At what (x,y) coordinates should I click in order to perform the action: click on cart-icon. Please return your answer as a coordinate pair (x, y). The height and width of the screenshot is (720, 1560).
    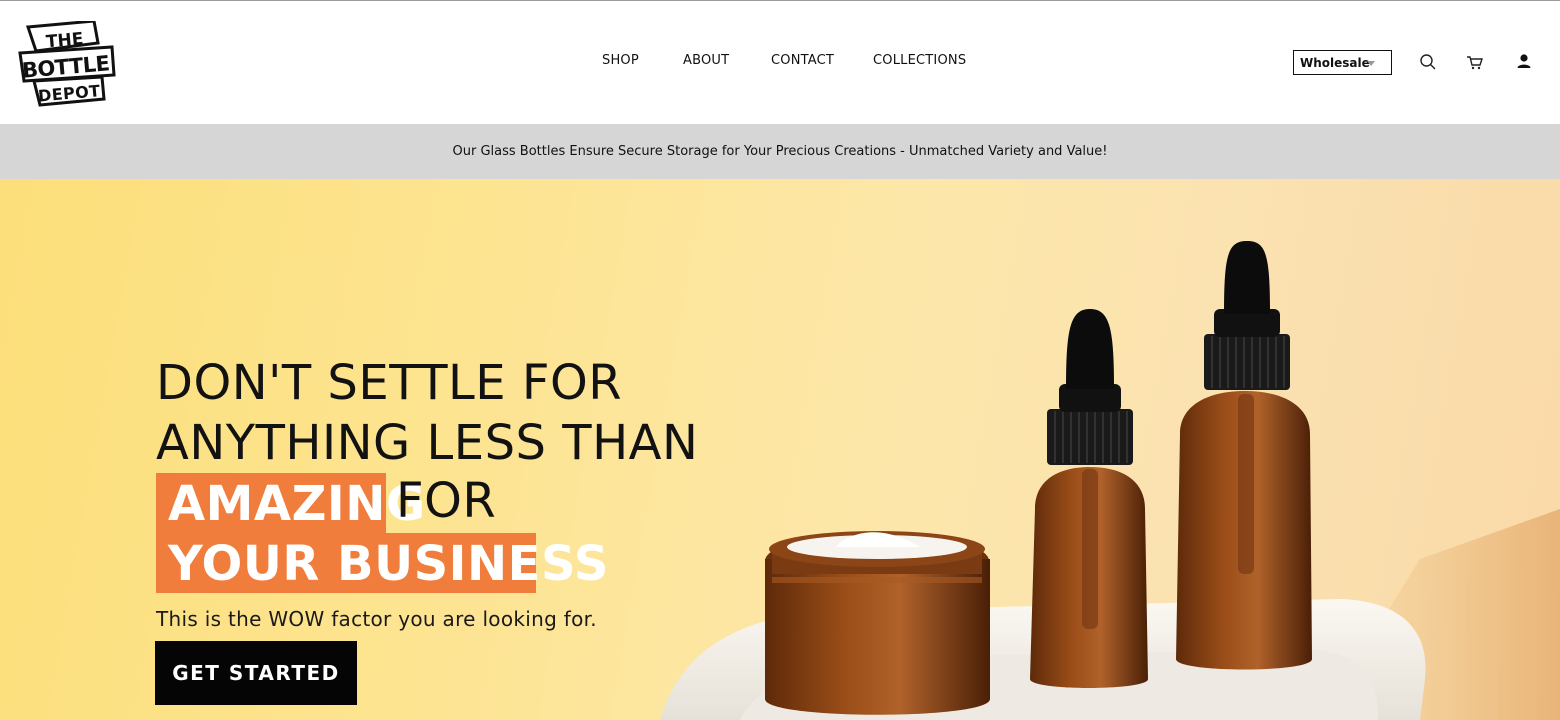
    Looking at the image, I should click on (1475, 62).